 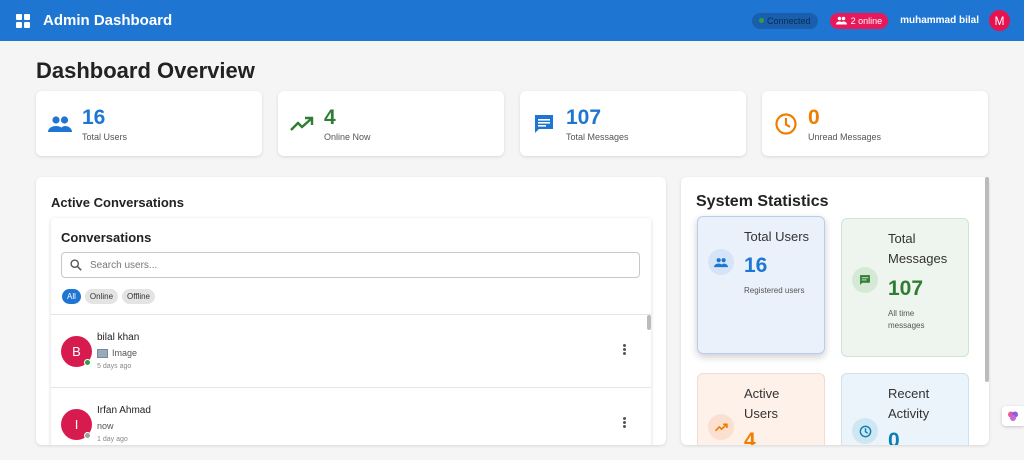 What do you see at coordinates (149, 123) in the screenshot?
I see `stat-card-total-users: 16 Total Users` at bounding box center [149, 123].